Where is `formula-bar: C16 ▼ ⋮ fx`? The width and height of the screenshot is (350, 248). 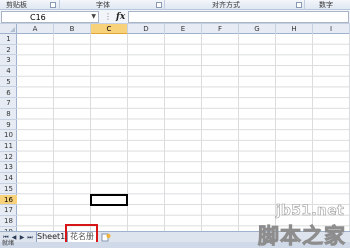
formula-bar: C16 ▼ ⋮ fx is located at coordinates (175, 17).